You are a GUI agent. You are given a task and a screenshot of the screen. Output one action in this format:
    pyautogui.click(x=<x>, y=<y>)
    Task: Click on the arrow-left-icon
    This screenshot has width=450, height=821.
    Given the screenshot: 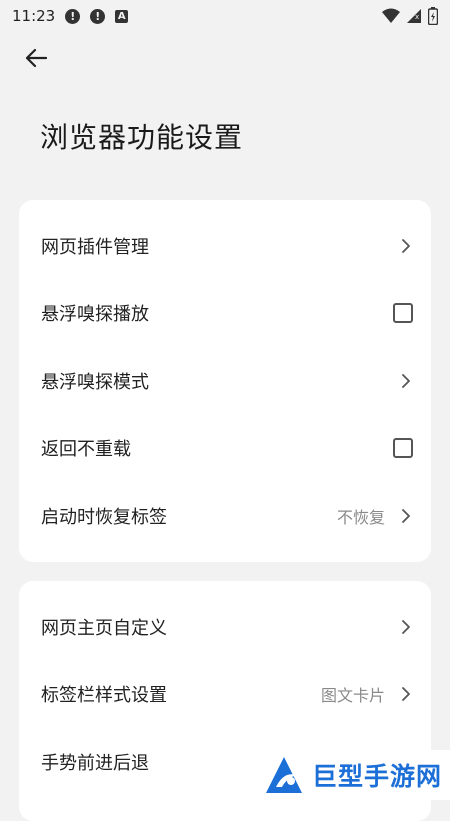 What is the action you would take?
    pyautogui.click(x=36, y=58)
    